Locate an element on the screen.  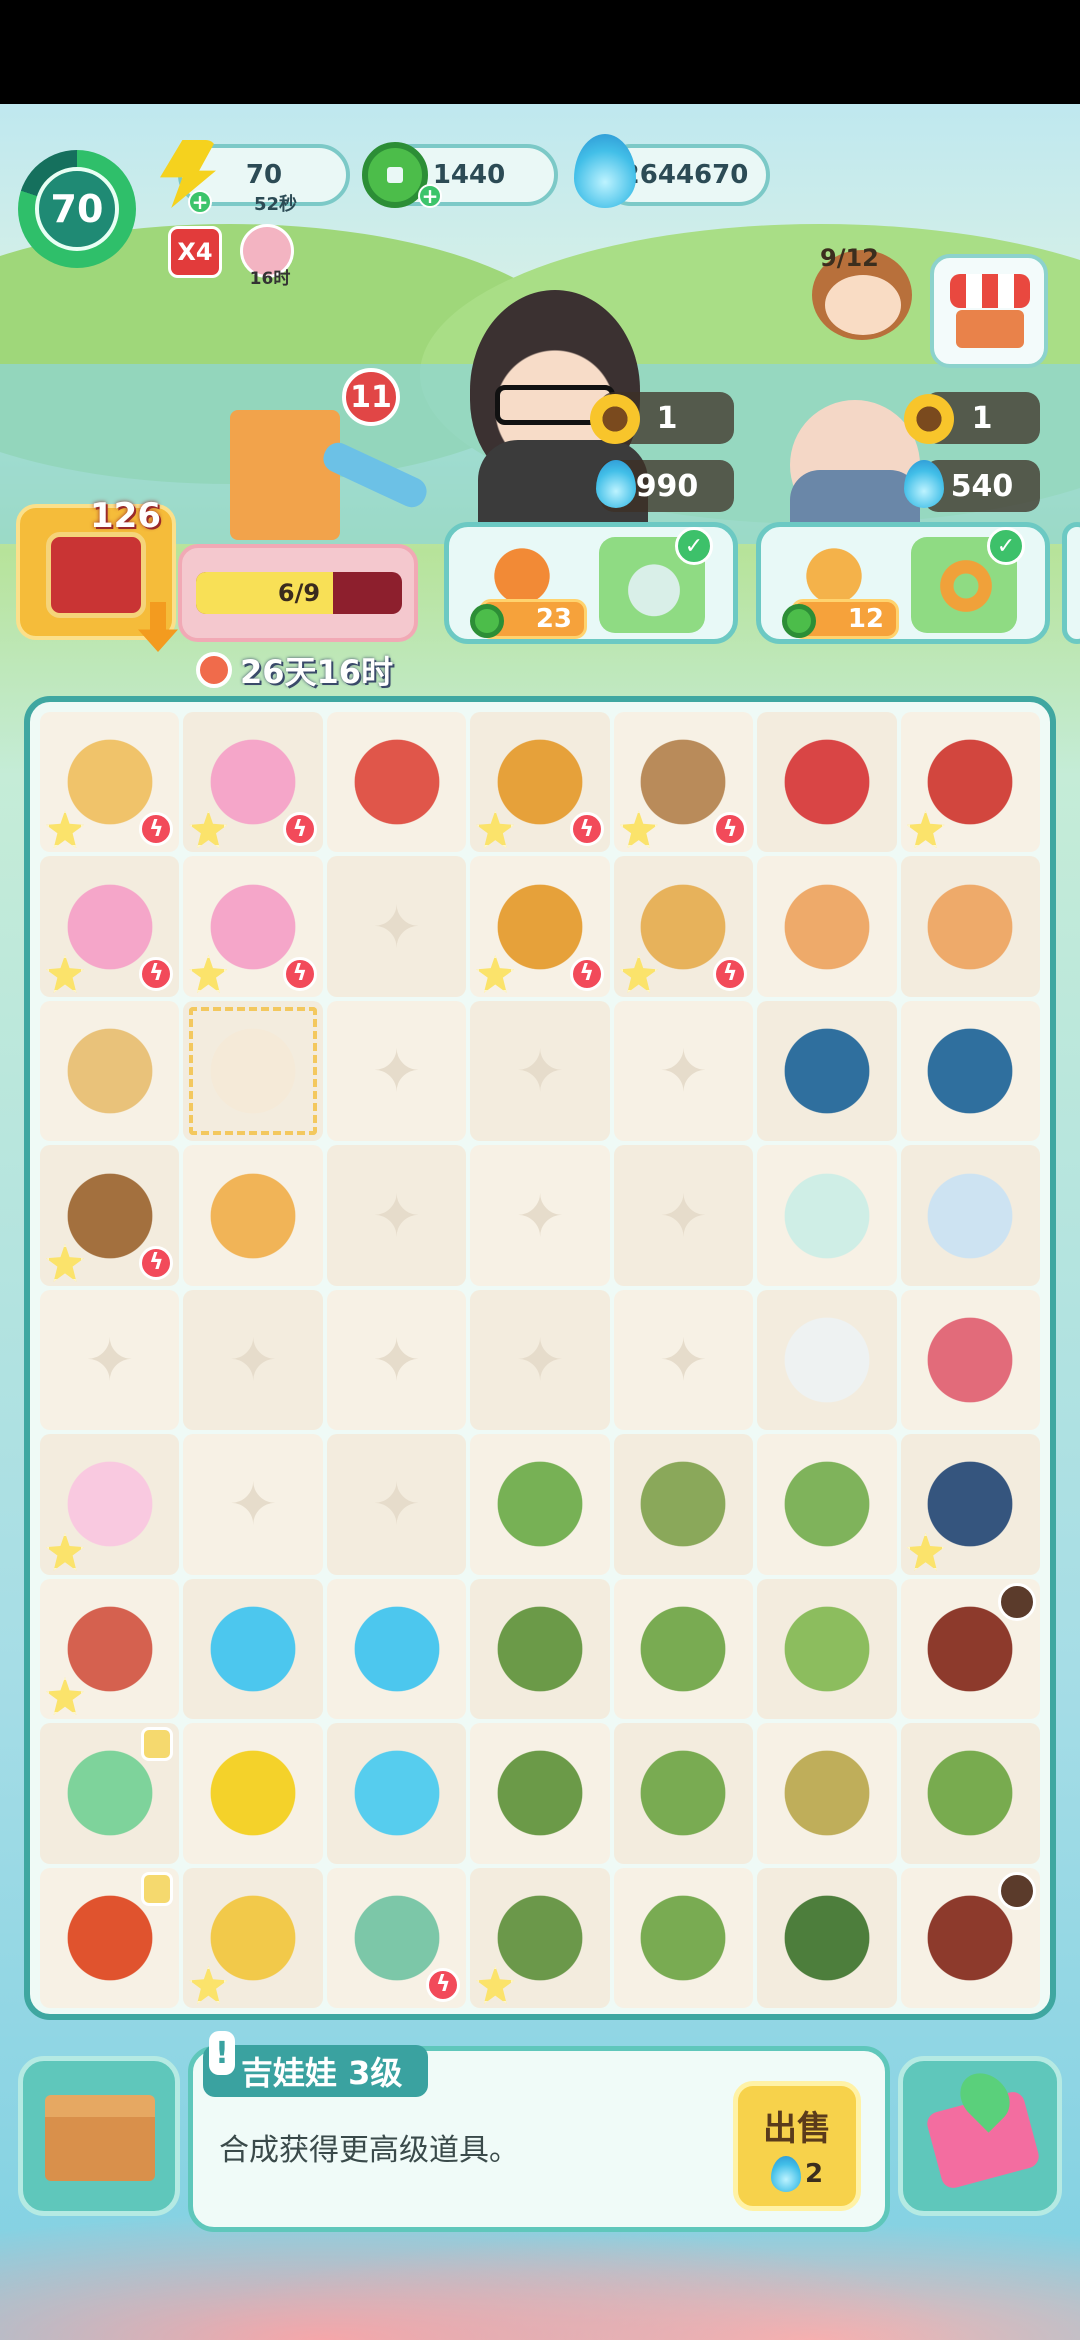
porcelain-vase-icon is located at coordinates (970, 1215).